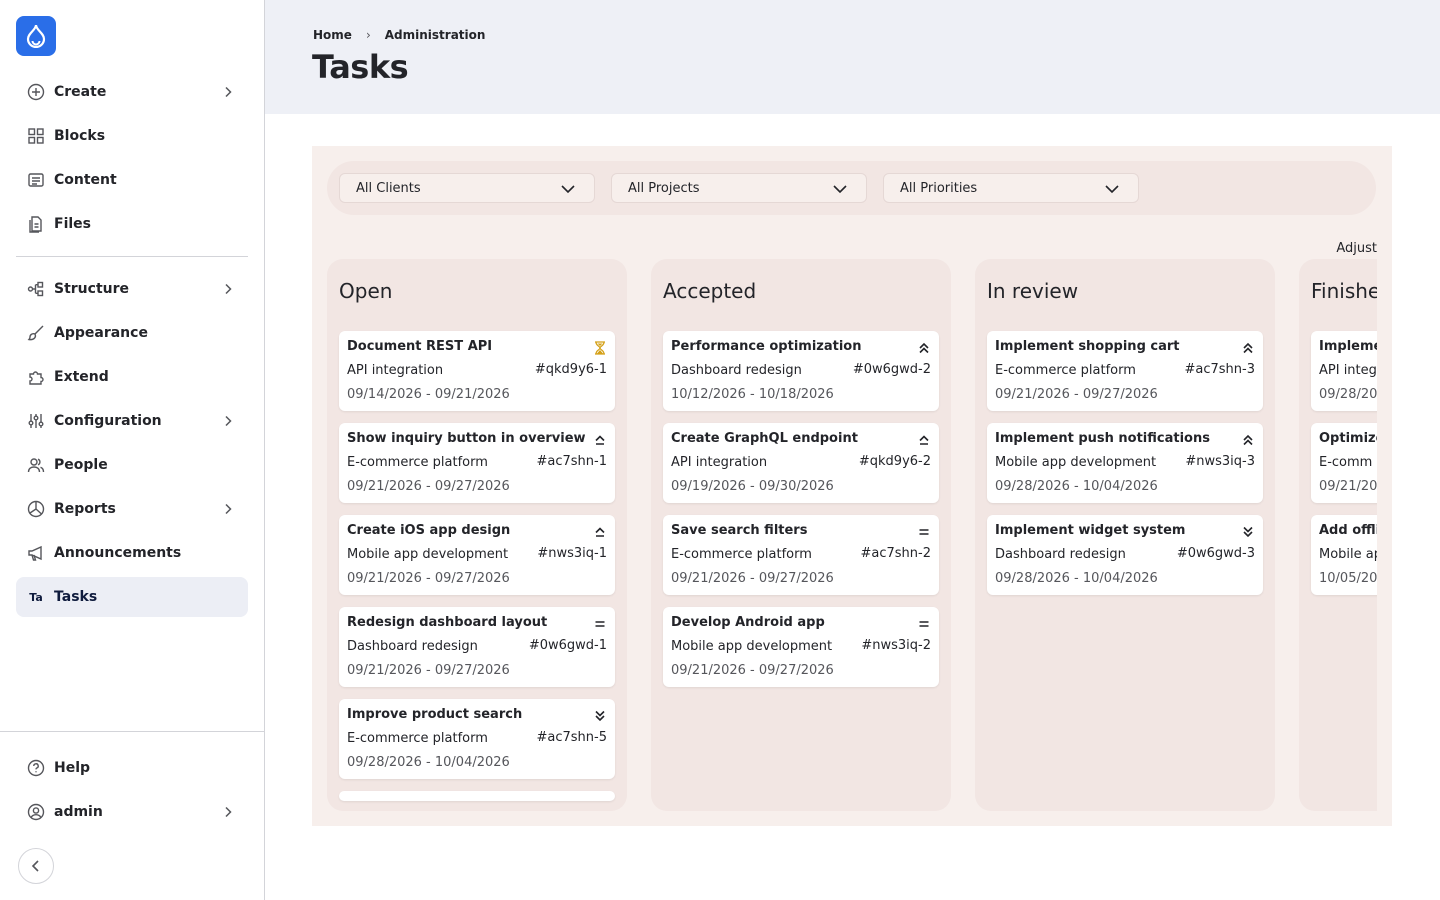 The width and height of the screenshot is (1440, 900). Describe the element at coordinates (101, 333) in the screenshot. I see `sidebar-item-label: Appearance` at that location.